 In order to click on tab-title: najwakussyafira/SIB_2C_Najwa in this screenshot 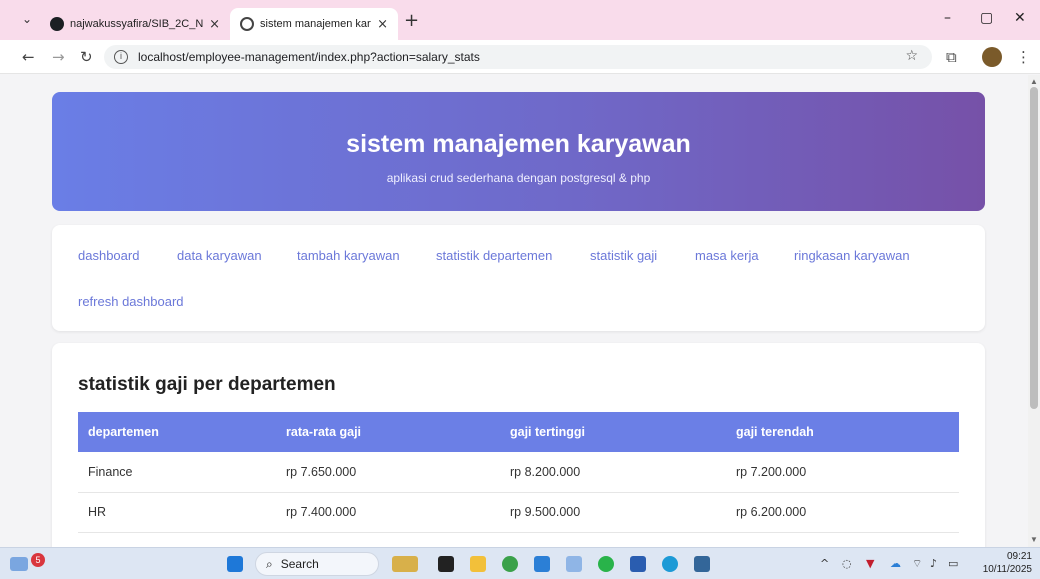, I will do `click(137, 24)`.